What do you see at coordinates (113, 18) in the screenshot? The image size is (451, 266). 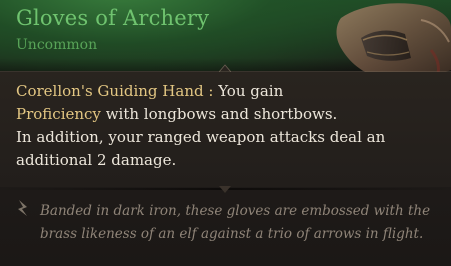 I see `item-title: Gloves of Archery` at bounding box center [113, 18].